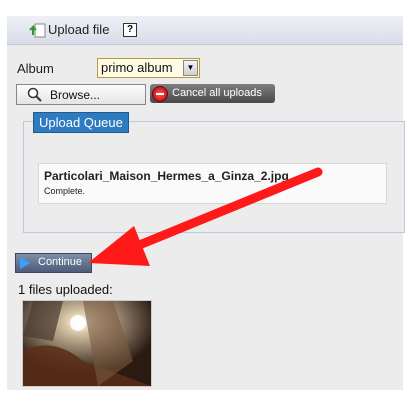  Describe the element at coordinates (190, 68) in the screenshot. I see `dropdown-arrow-icon: ▼` at that location.